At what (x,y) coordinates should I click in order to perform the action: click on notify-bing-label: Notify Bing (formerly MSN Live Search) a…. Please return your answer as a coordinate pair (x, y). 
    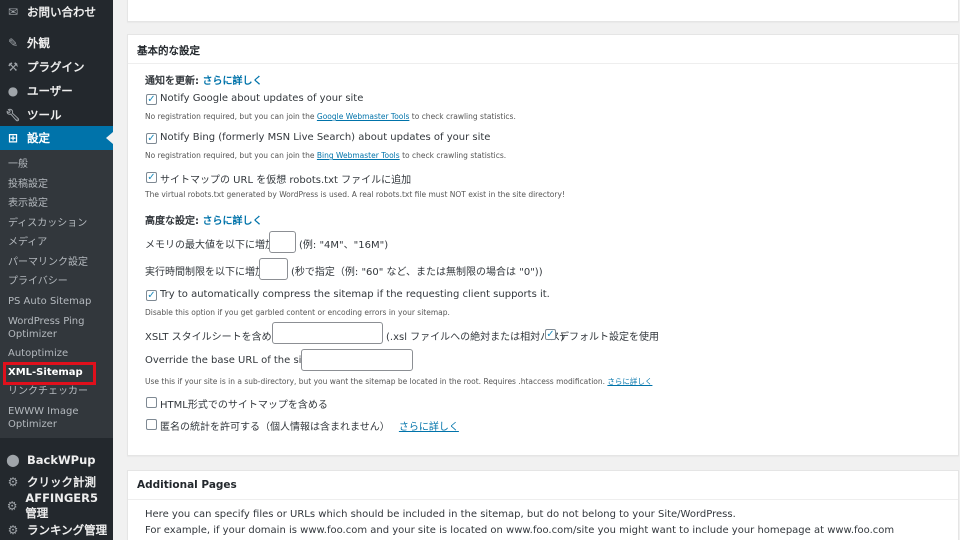
    Looking at the image, I should click on (325, 137).